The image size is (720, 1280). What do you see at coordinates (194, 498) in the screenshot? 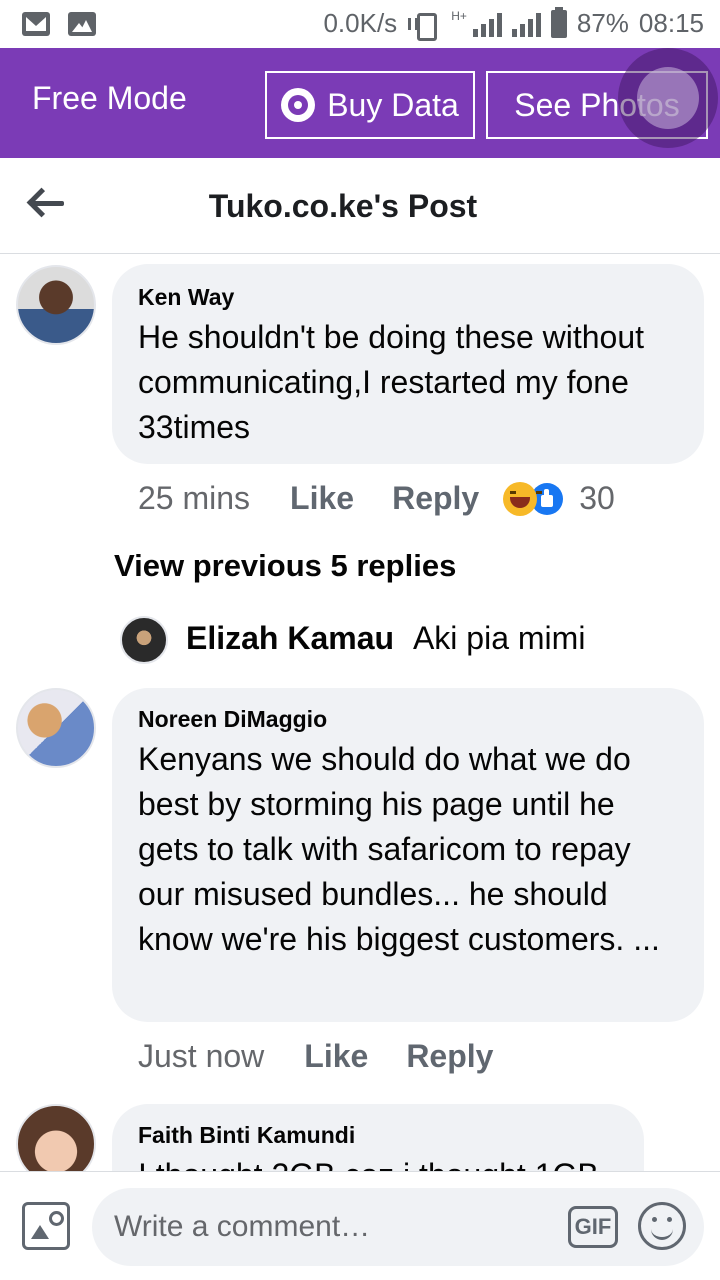
I see `comment-time: 25 mins` at bounding box center [194, 498].